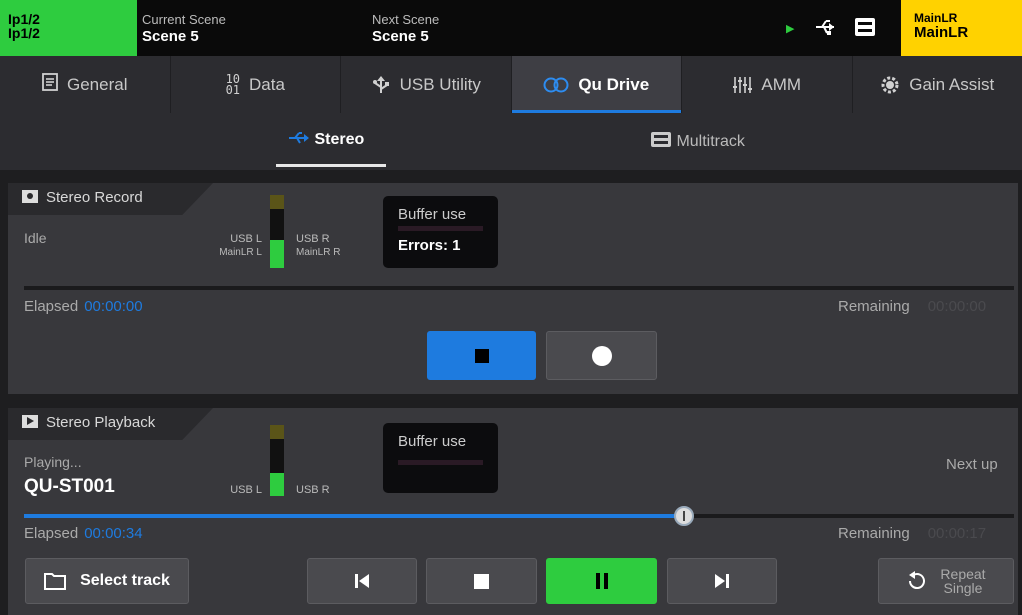  I want to click on tab-usb-utility: USB Utility, so click(426, 84).